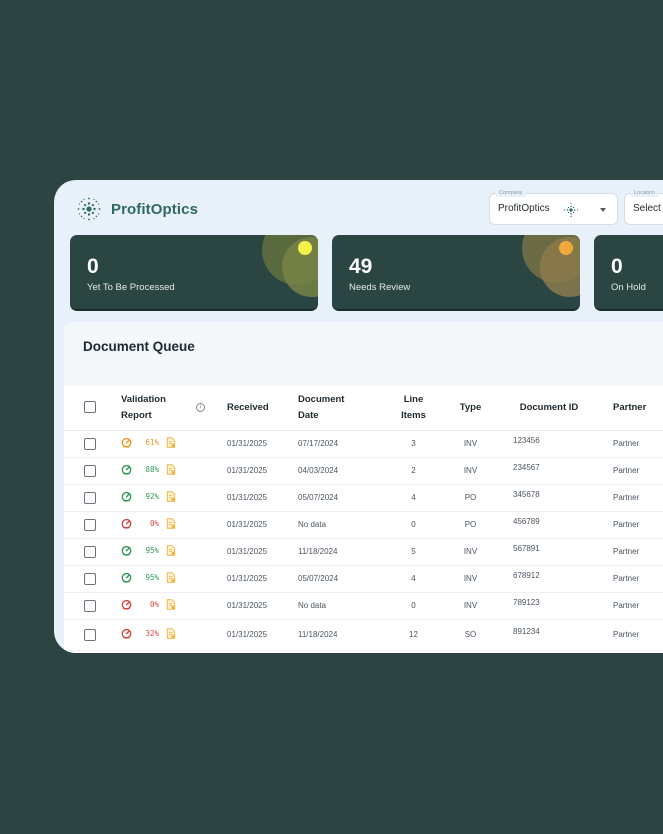  What do you see at coordinates (549, 471) in the screenshot?
I see `document-id: 234567` at bounding box center [549, 471].